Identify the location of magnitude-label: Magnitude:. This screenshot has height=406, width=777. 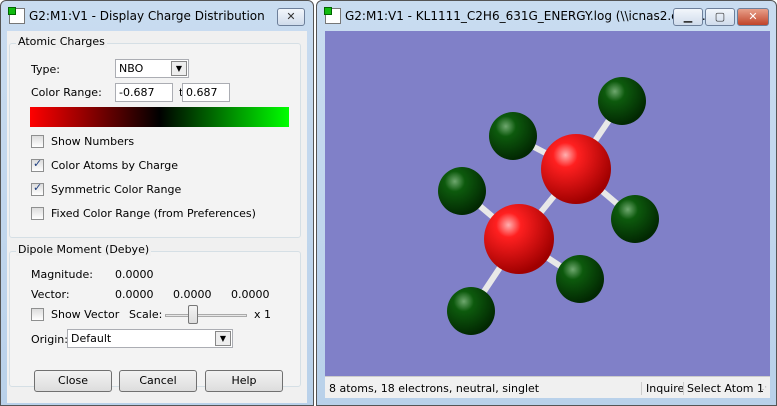
(62, 274).